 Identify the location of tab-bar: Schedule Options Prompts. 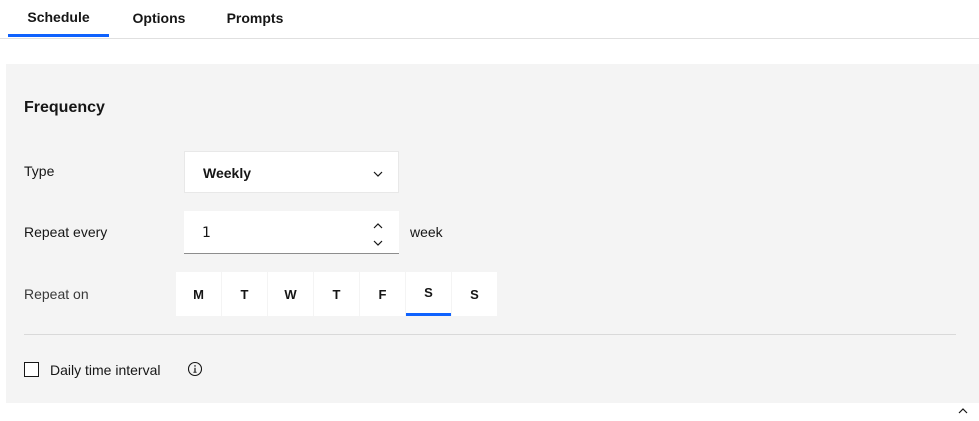
(489, 19).